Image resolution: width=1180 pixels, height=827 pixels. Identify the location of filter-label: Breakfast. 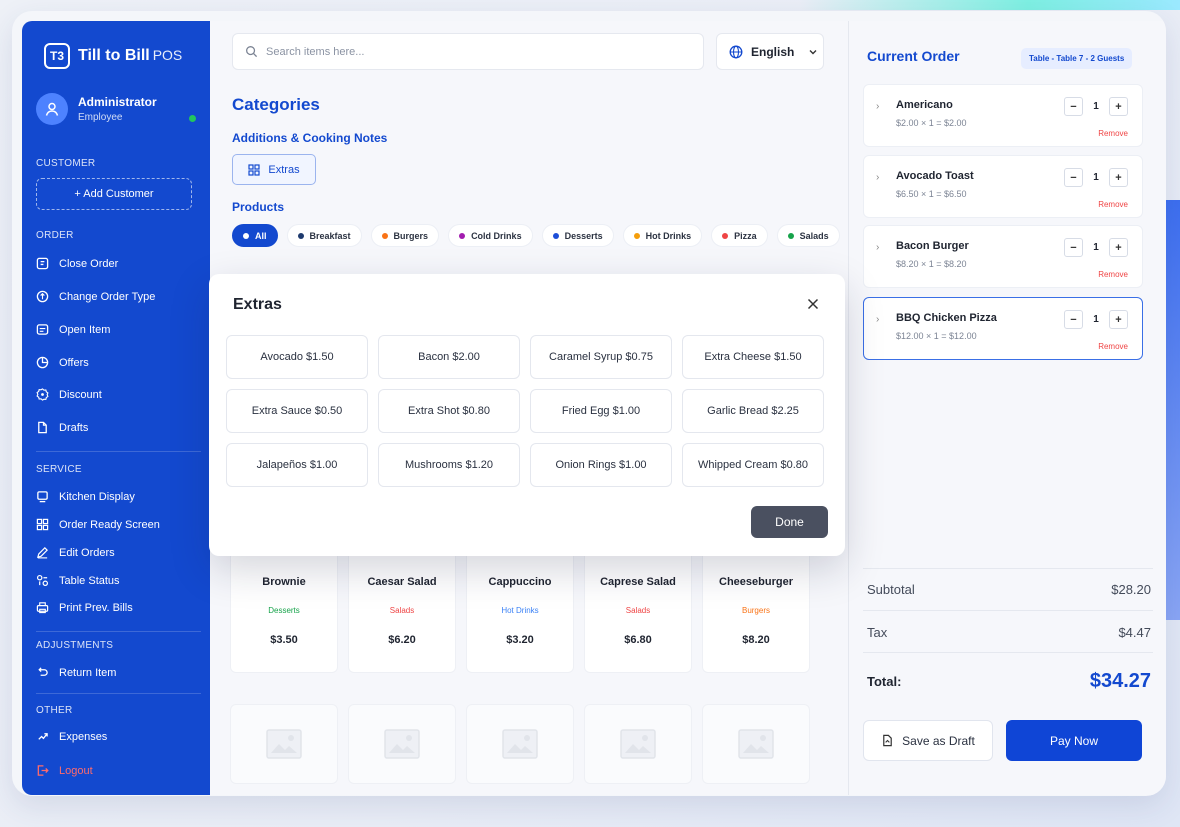
(330, 235).